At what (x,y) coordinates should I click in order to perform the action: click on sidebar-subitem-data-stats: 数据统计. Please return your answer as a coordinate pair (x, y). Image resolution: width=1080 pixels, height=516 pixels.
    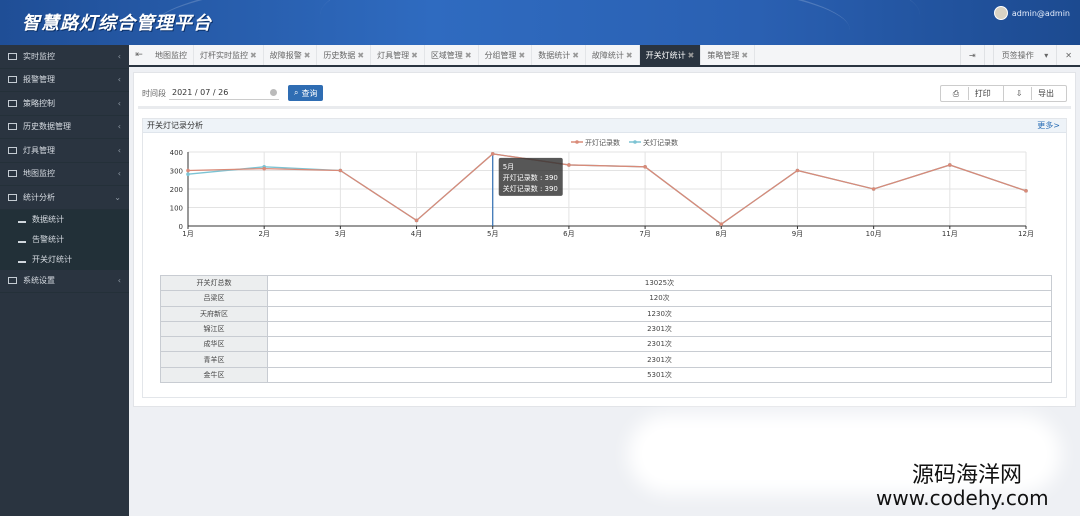
    Looking at the image, I should click on (64, 219).